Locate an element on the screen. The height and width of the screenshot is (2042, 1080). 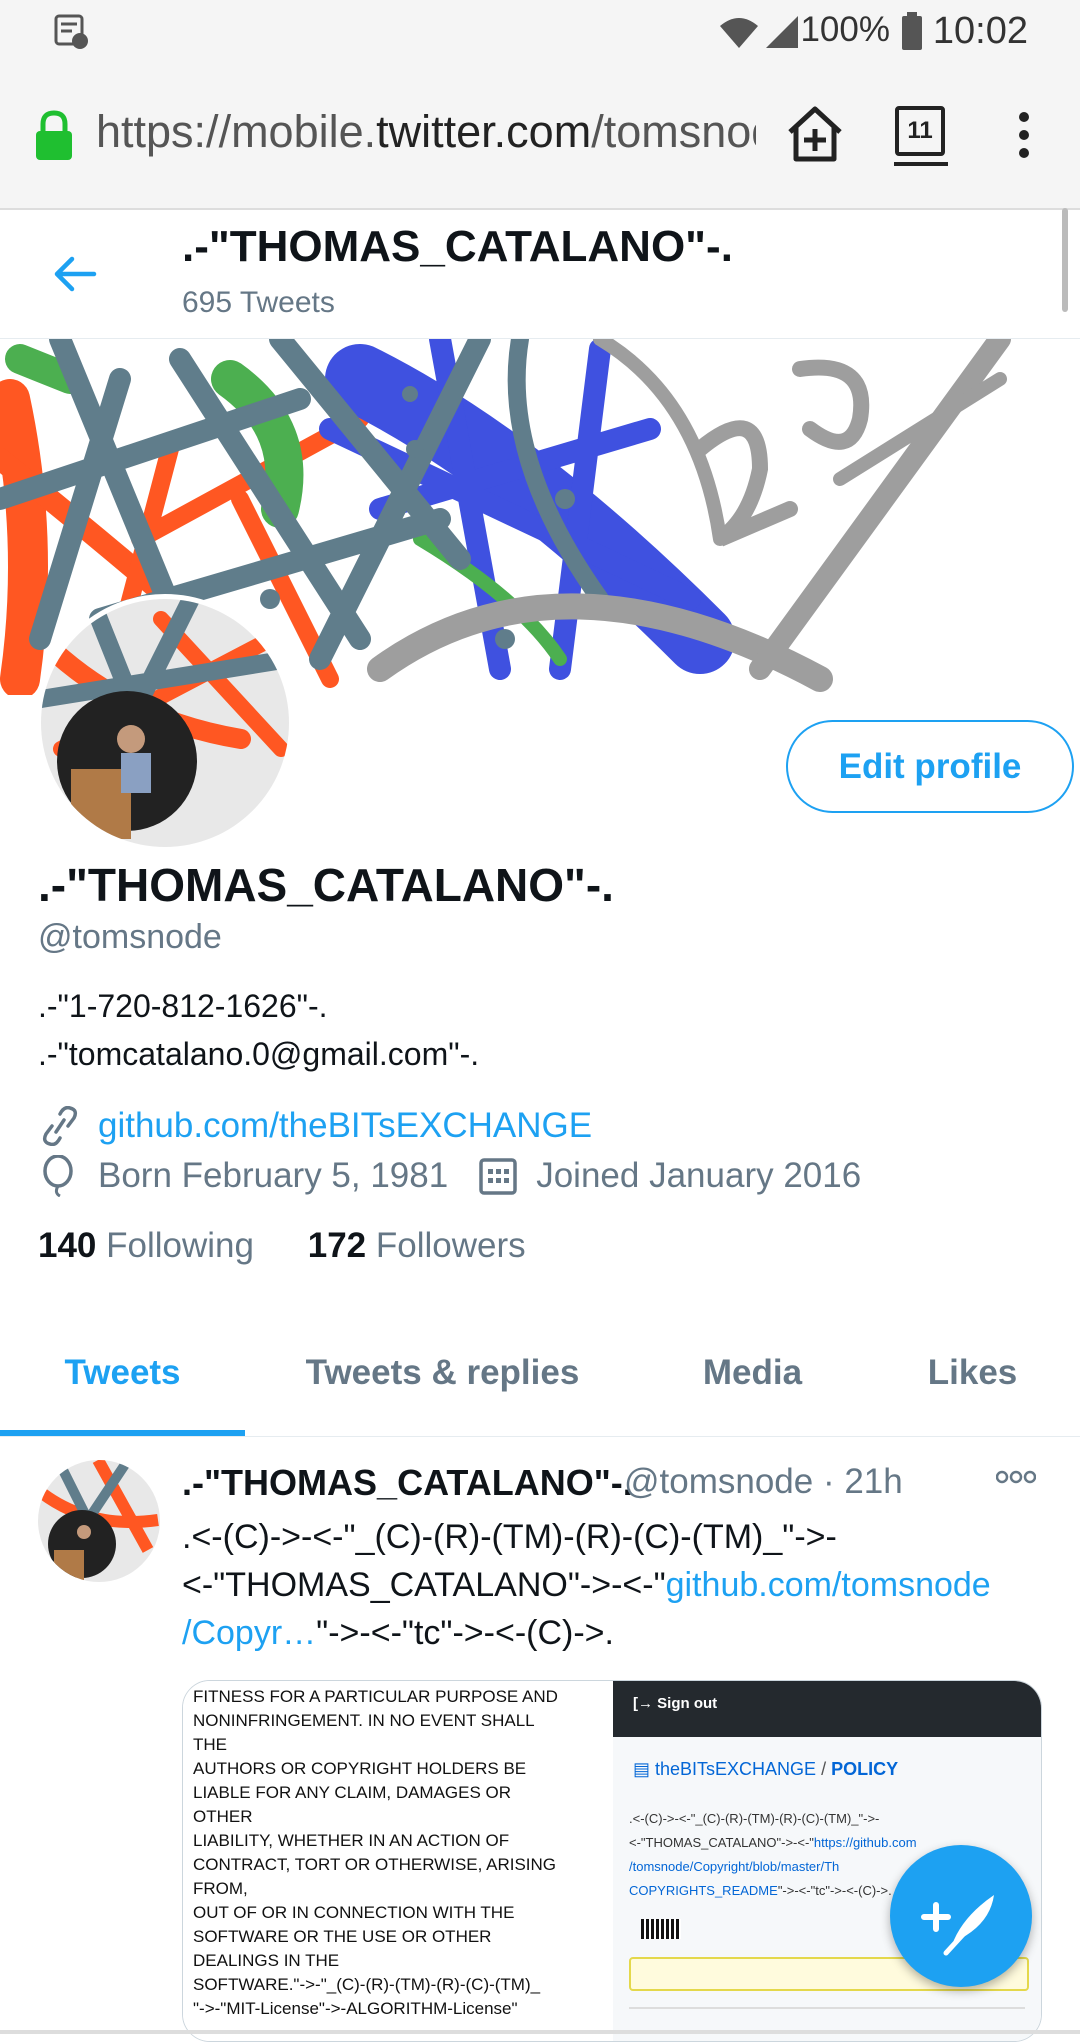
tweet-text-line: /Copyr…"->-<-"tc"->-<-(C)->. is located at coordinates (398, 1633).